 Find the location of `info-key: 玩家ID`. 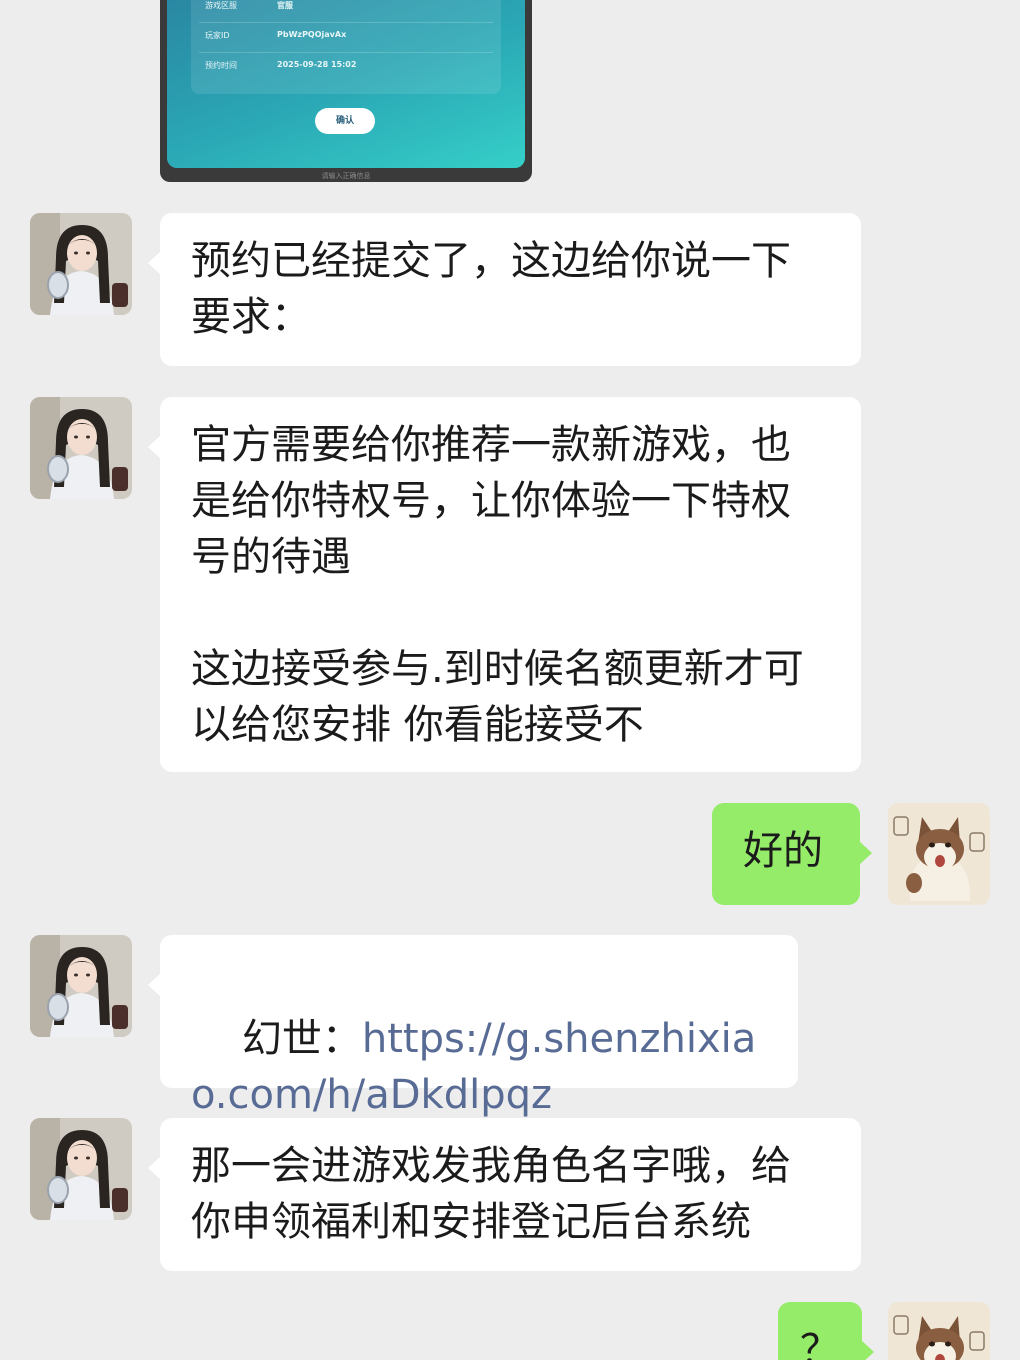

info-key: 玩家ID is located at coordinates (217, 35).